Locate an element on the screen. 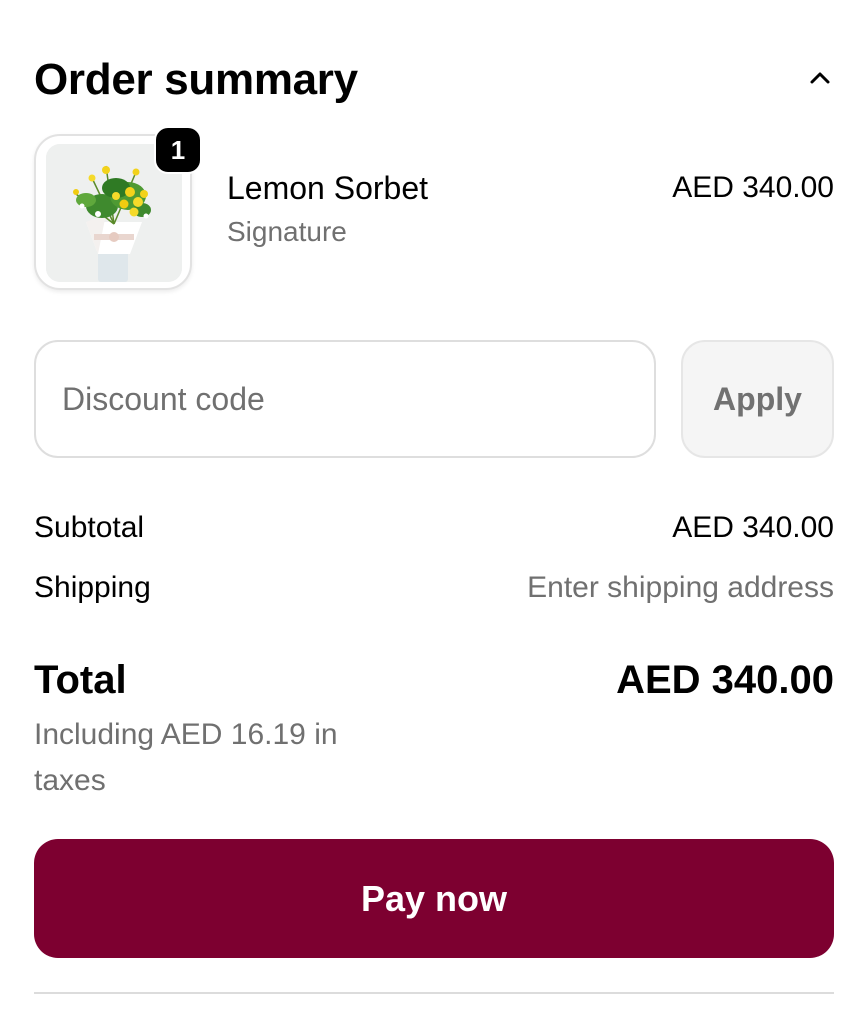 This screenshot has height=1024, width=868. product-price: AED 340.00 is located at coordinates (753, 187).